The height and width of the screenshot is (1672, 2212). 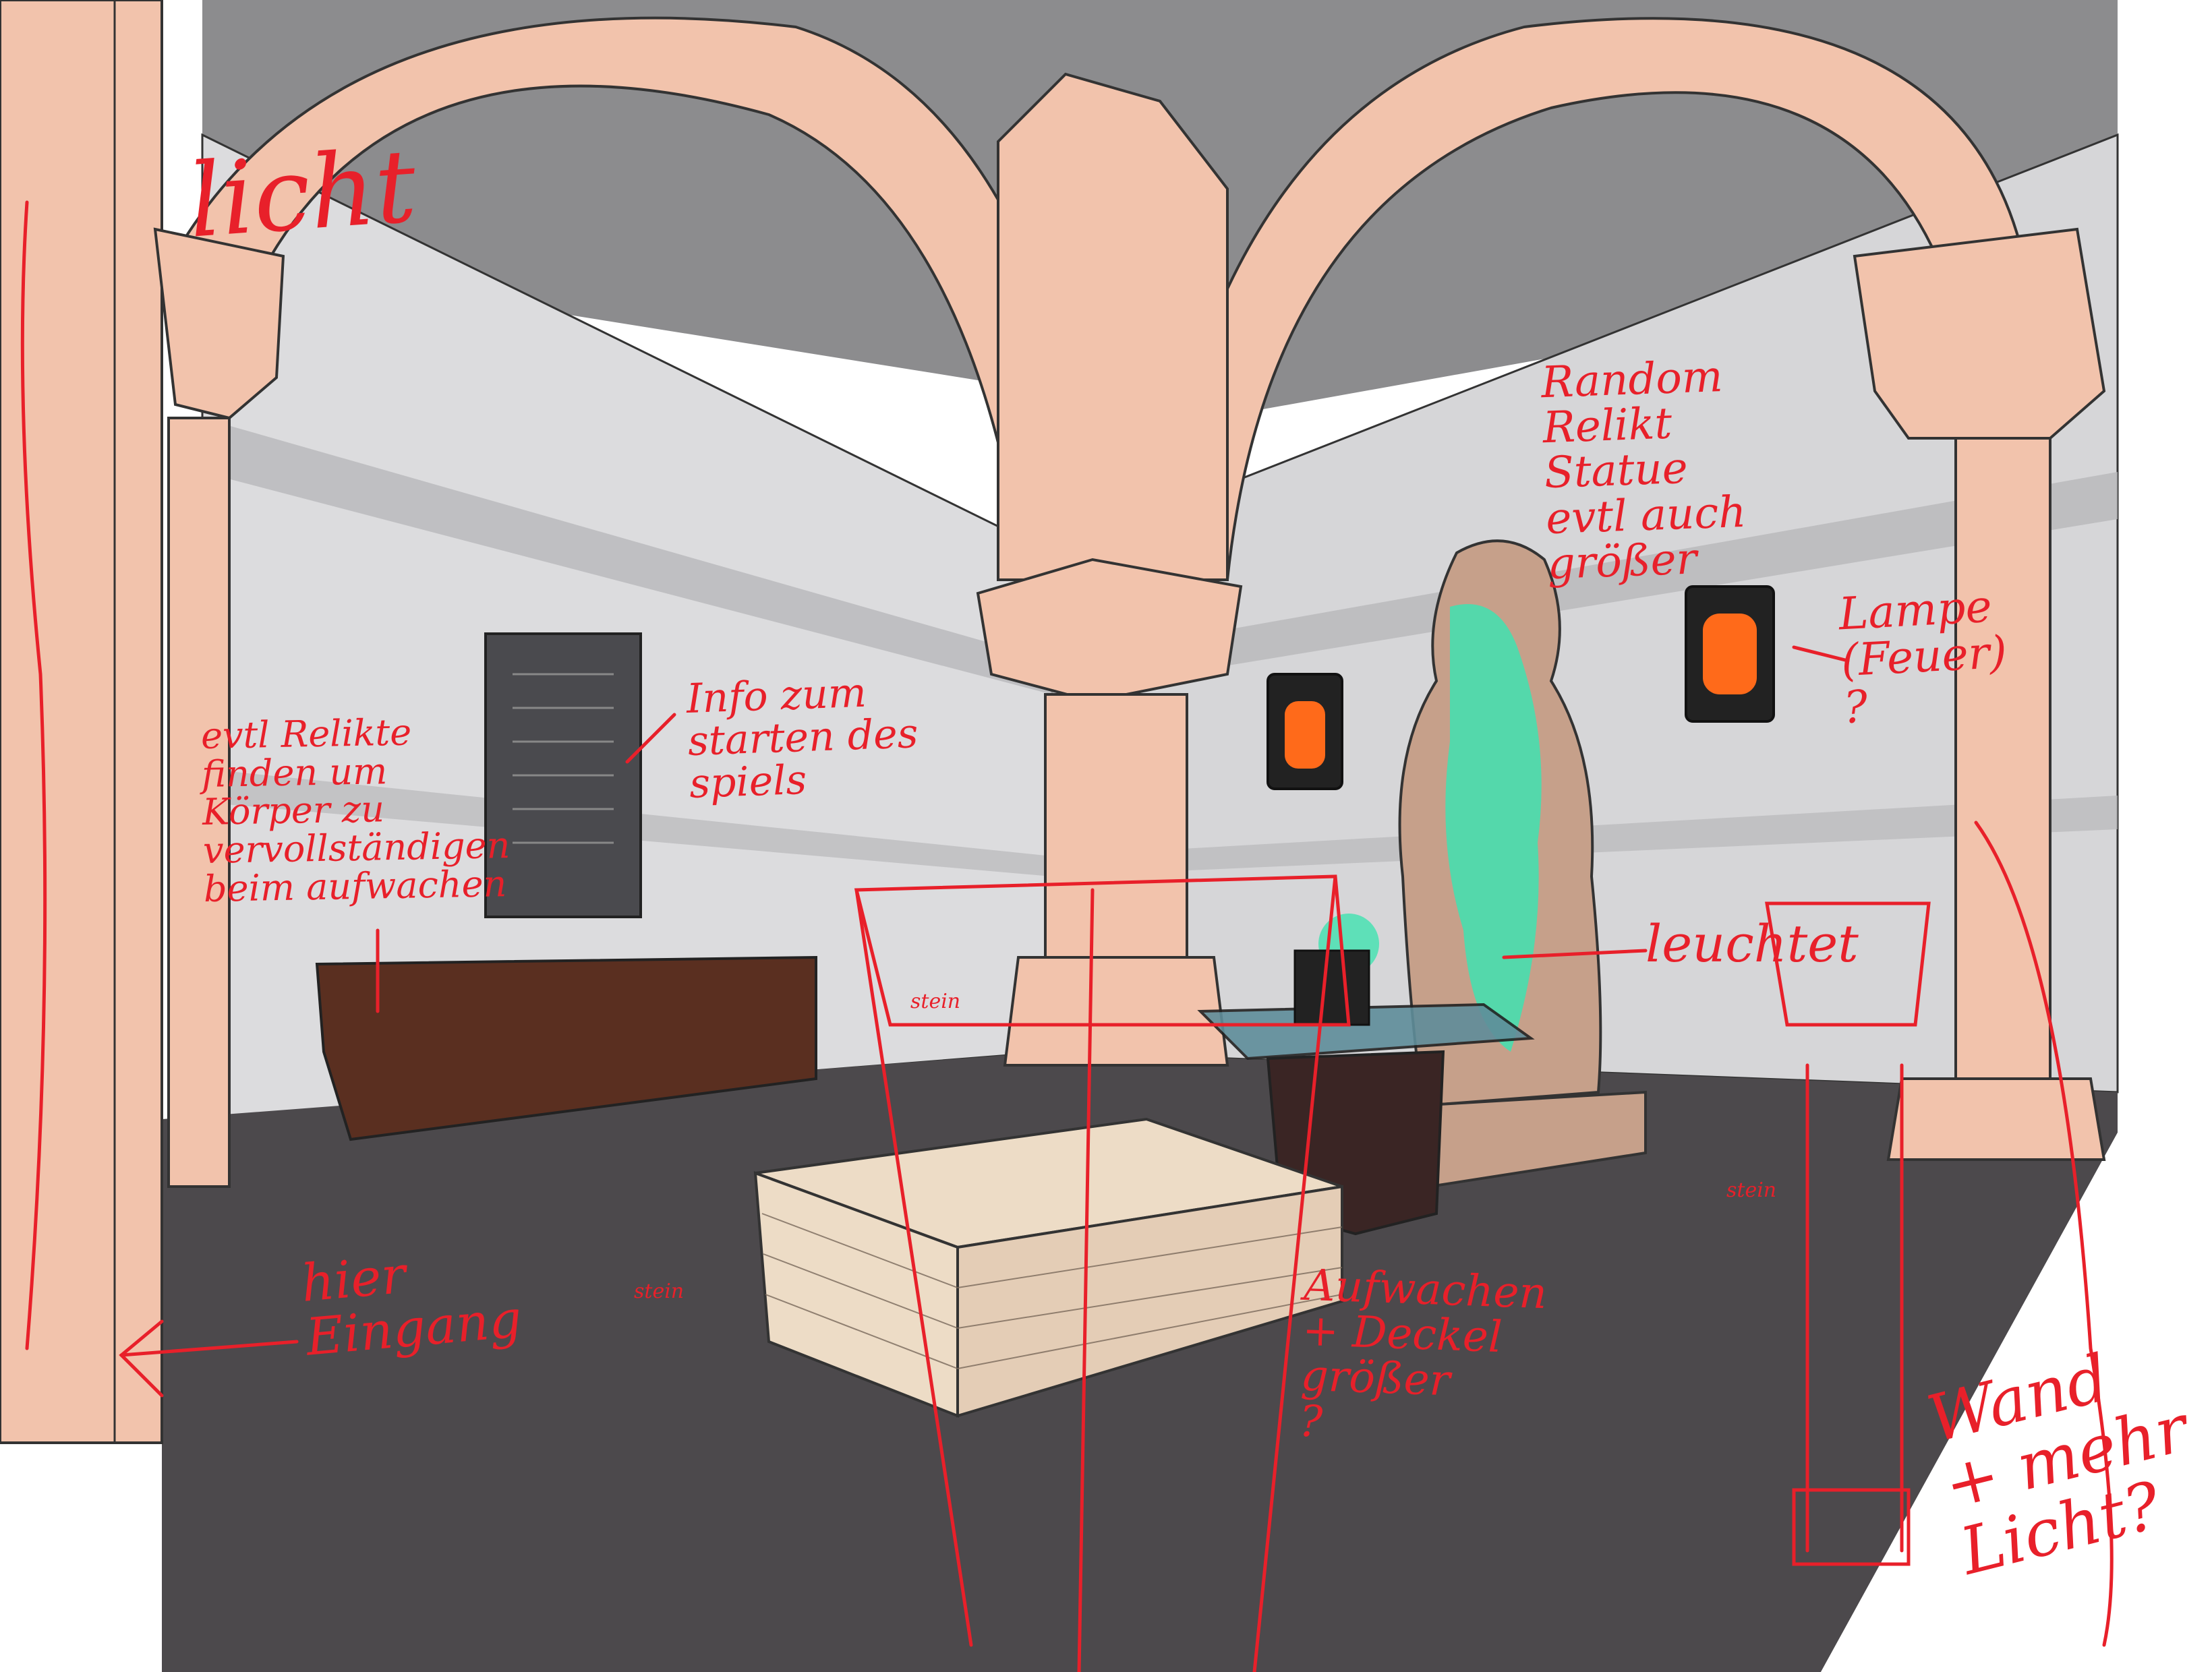 What do you see at coordinates (1644, 470) in the screenshot?
I see `note-random-relikt-statue: Random Relikt Statue evtl auch größer` at bounding box center [1644, 470].